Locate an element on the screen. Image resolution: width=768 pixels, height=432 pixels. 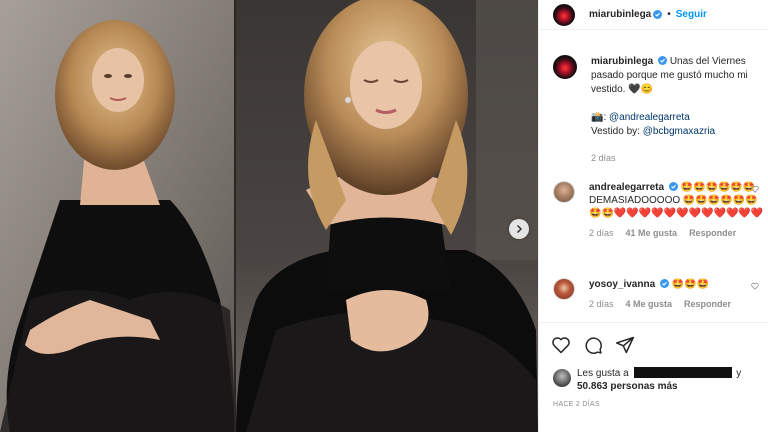
comment-likes: 41 Me gusta is located at coordinates (652, 233).